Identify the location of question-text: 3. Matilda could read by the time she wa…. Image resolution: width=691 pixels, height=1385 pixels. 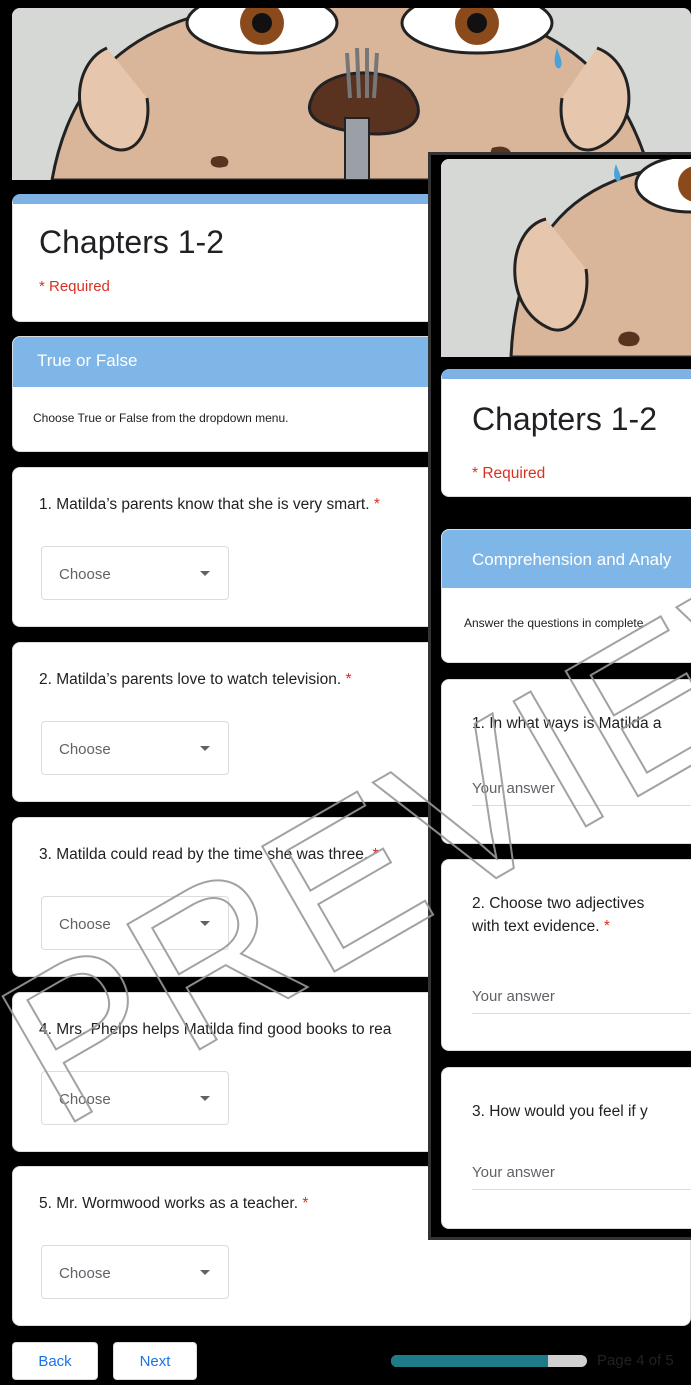
(209, 854).